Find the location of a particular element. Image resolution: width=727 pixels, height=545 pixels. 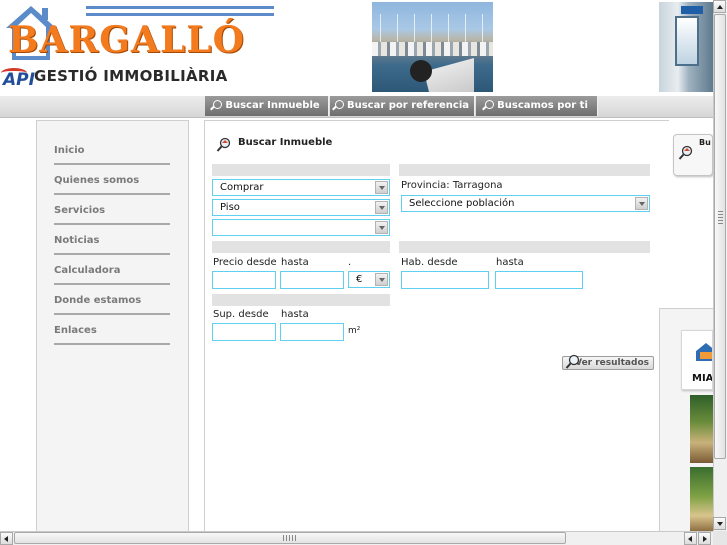

sidebar-item-donde-estamos: Donde estamos is located at coordinates (112, 305).